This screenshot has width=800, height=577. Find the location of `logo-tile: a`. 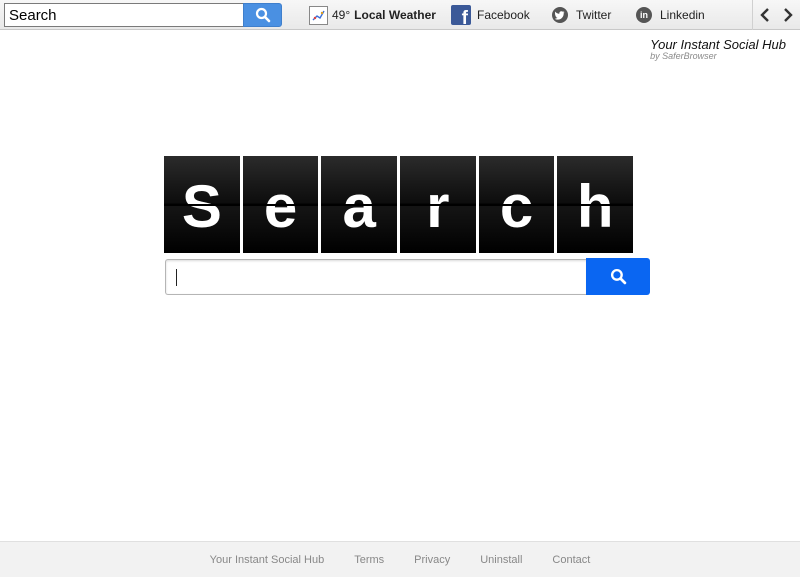

logo-tile: a is located at coordinates (359, 204).